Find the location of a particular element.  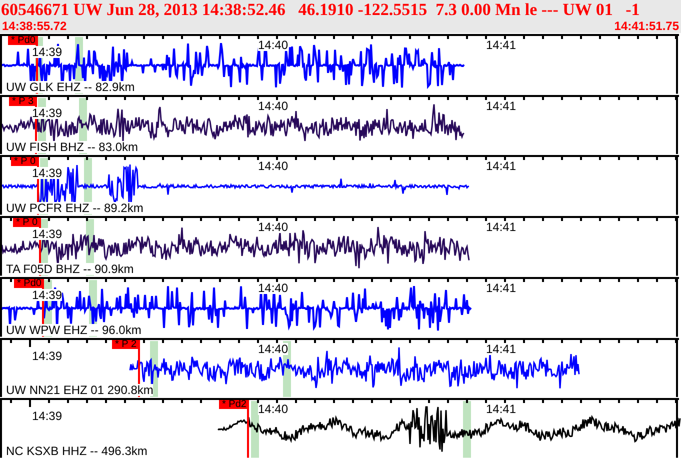

marker-band is located at coordinates (467, 429).